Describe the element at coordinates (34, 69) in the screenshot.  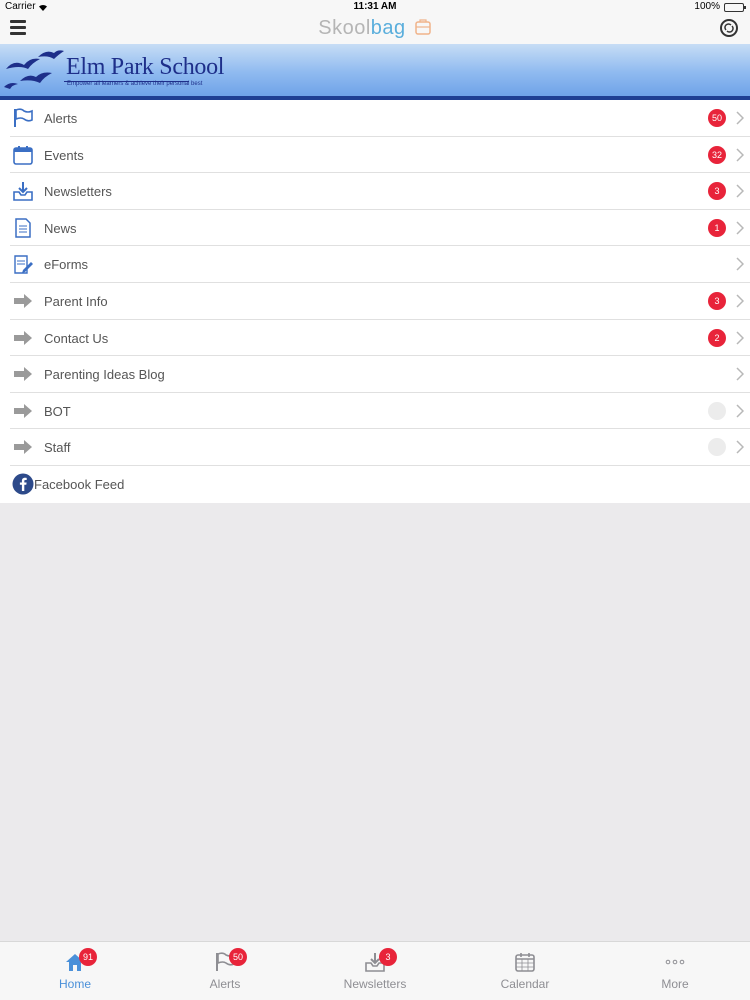
I see `school-logo-birds-icon` at that location.